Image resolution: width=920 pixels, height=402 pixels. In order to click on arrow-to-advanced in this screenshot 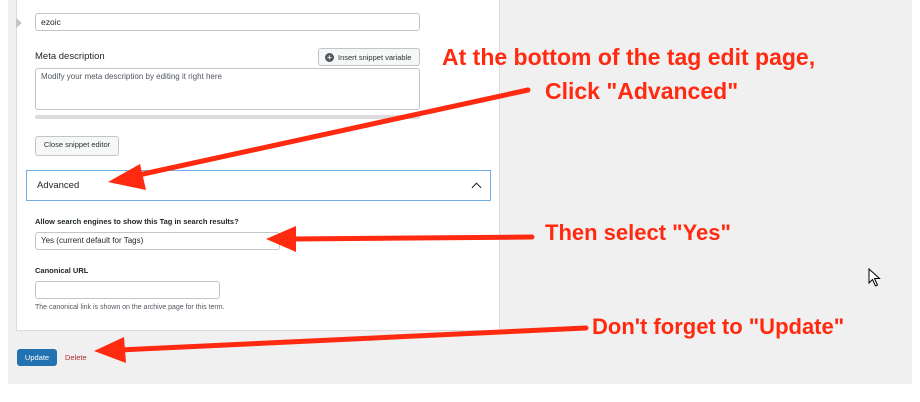, I will do `click(319, 138)`.